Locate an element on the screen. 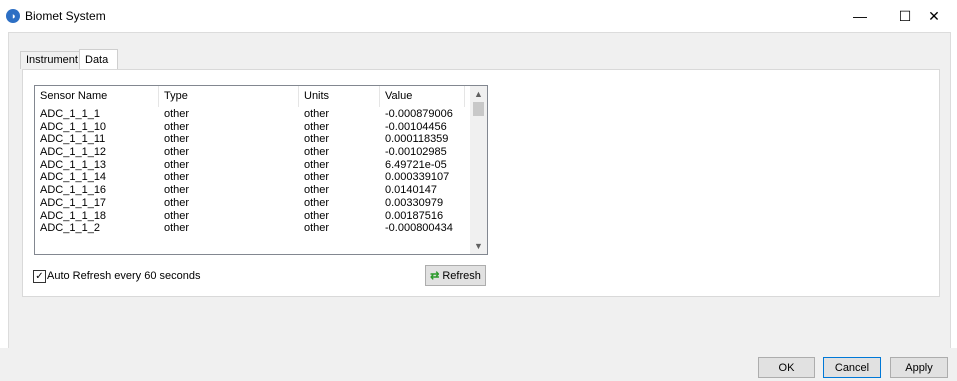 The image size is (957, 381). table-row: ADC_1_1_16 other other 0.0140147 is located at coordinates (252, 190).